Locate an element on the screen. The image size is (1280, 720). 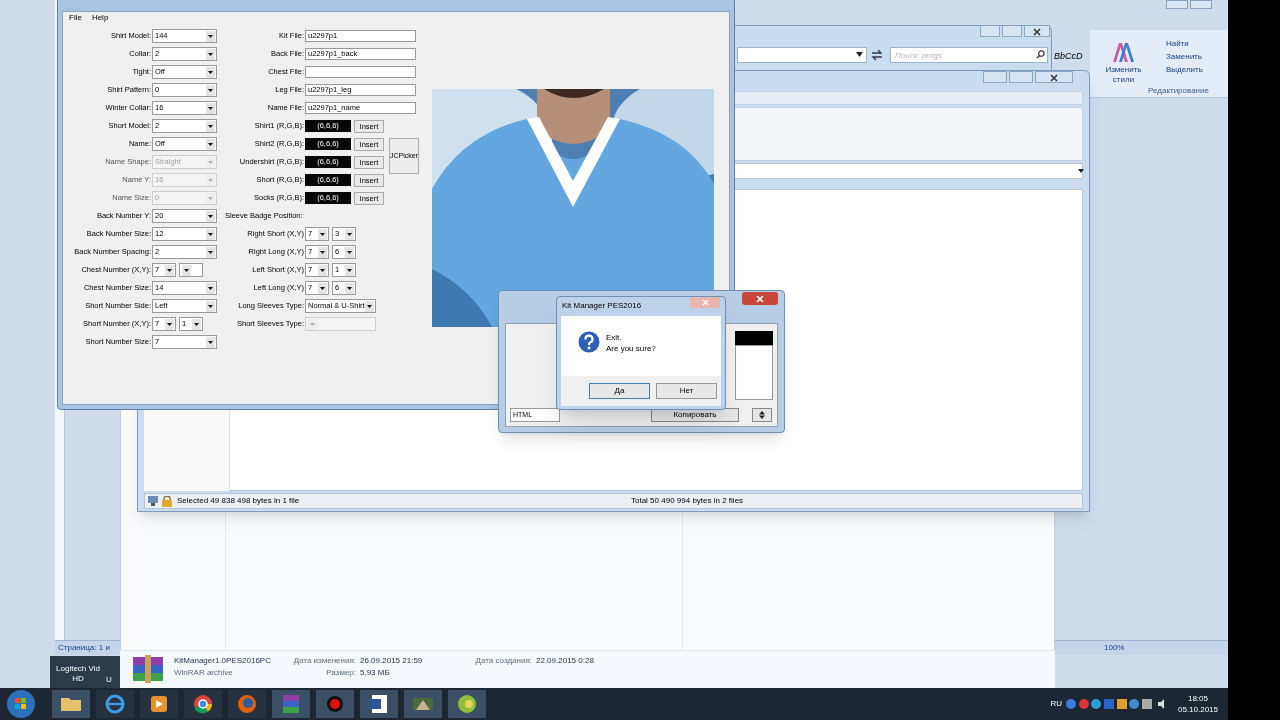
chrome-icon is located at coordinates (203, 704).